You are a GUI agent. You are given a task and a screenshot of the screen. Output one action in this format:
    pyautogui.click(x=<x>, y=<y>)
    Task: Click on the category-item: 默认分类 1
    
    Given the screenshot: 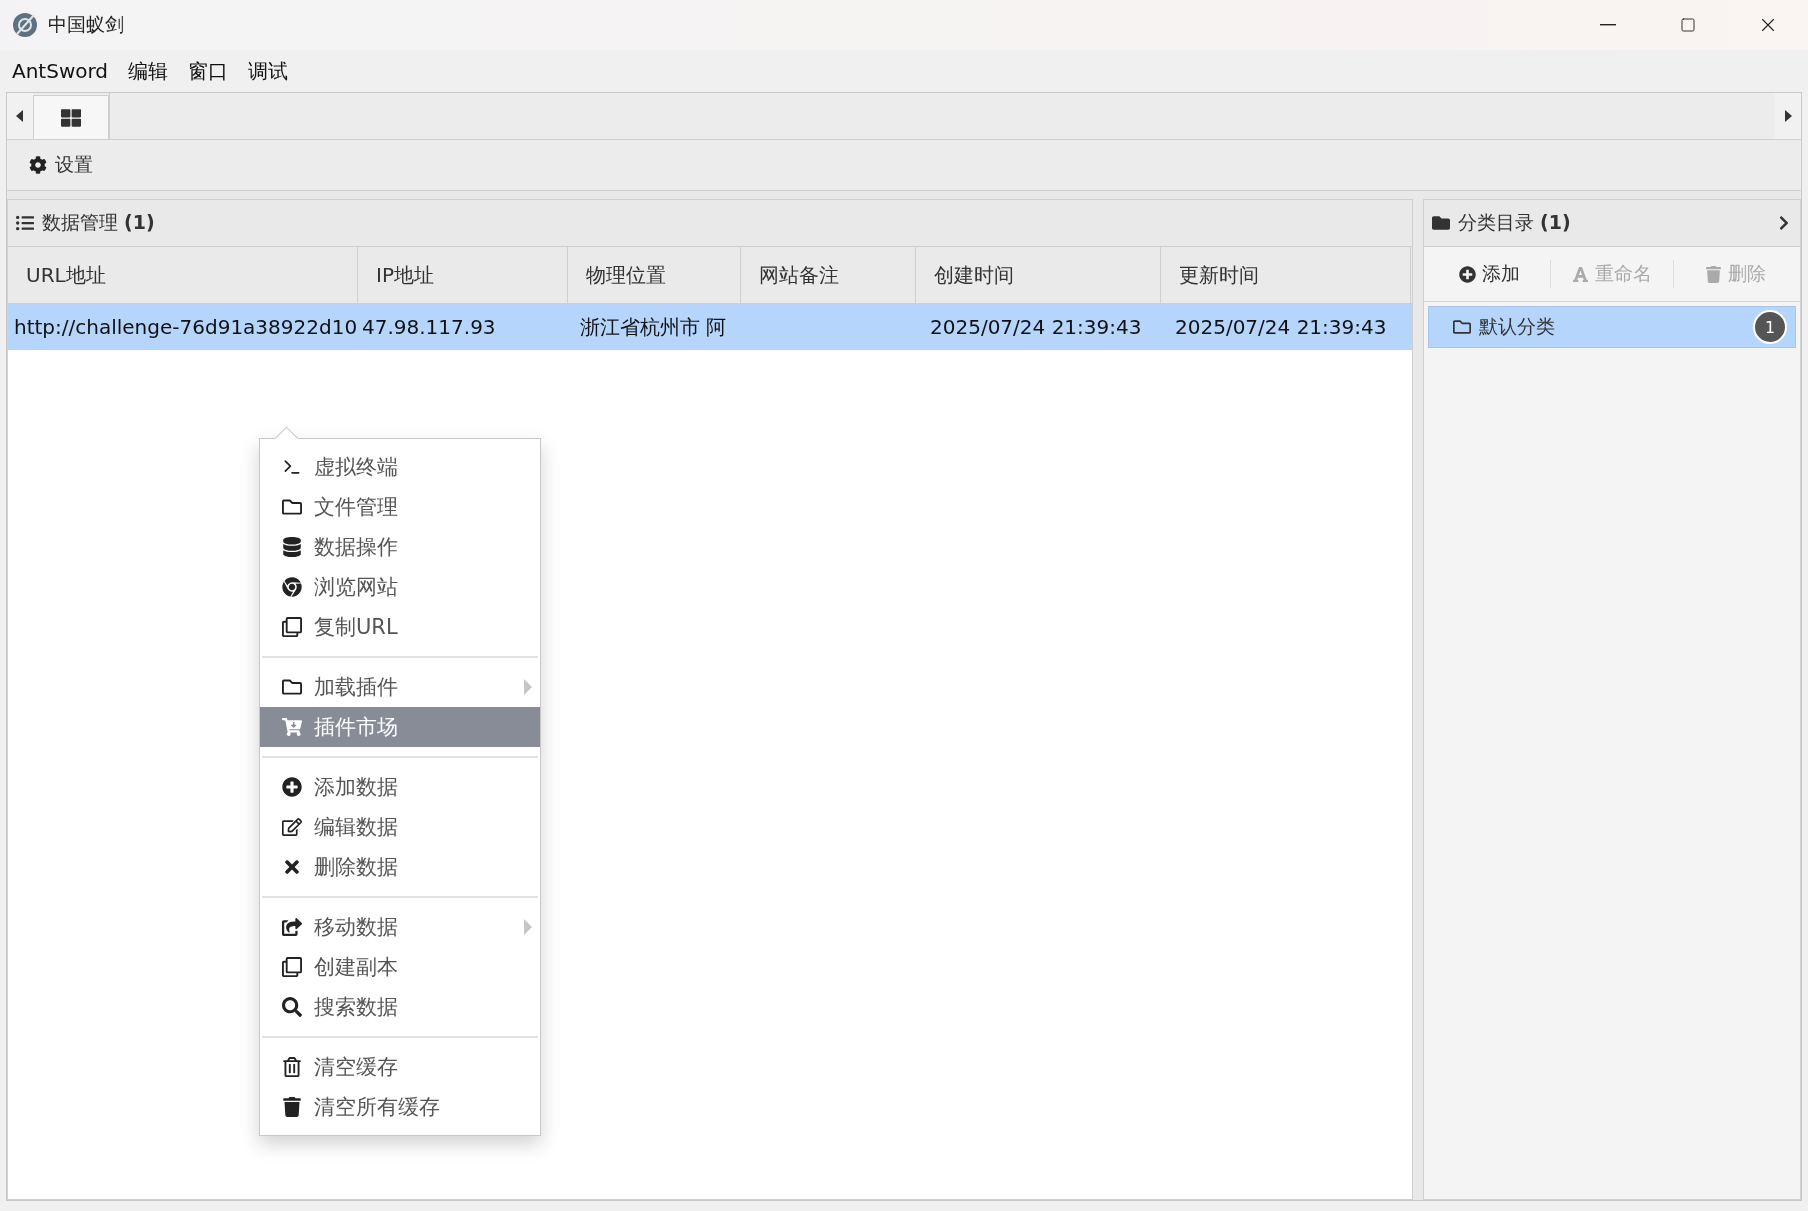 What is the action you would take?
    pyautogui.click(x=1612, y=327)
    